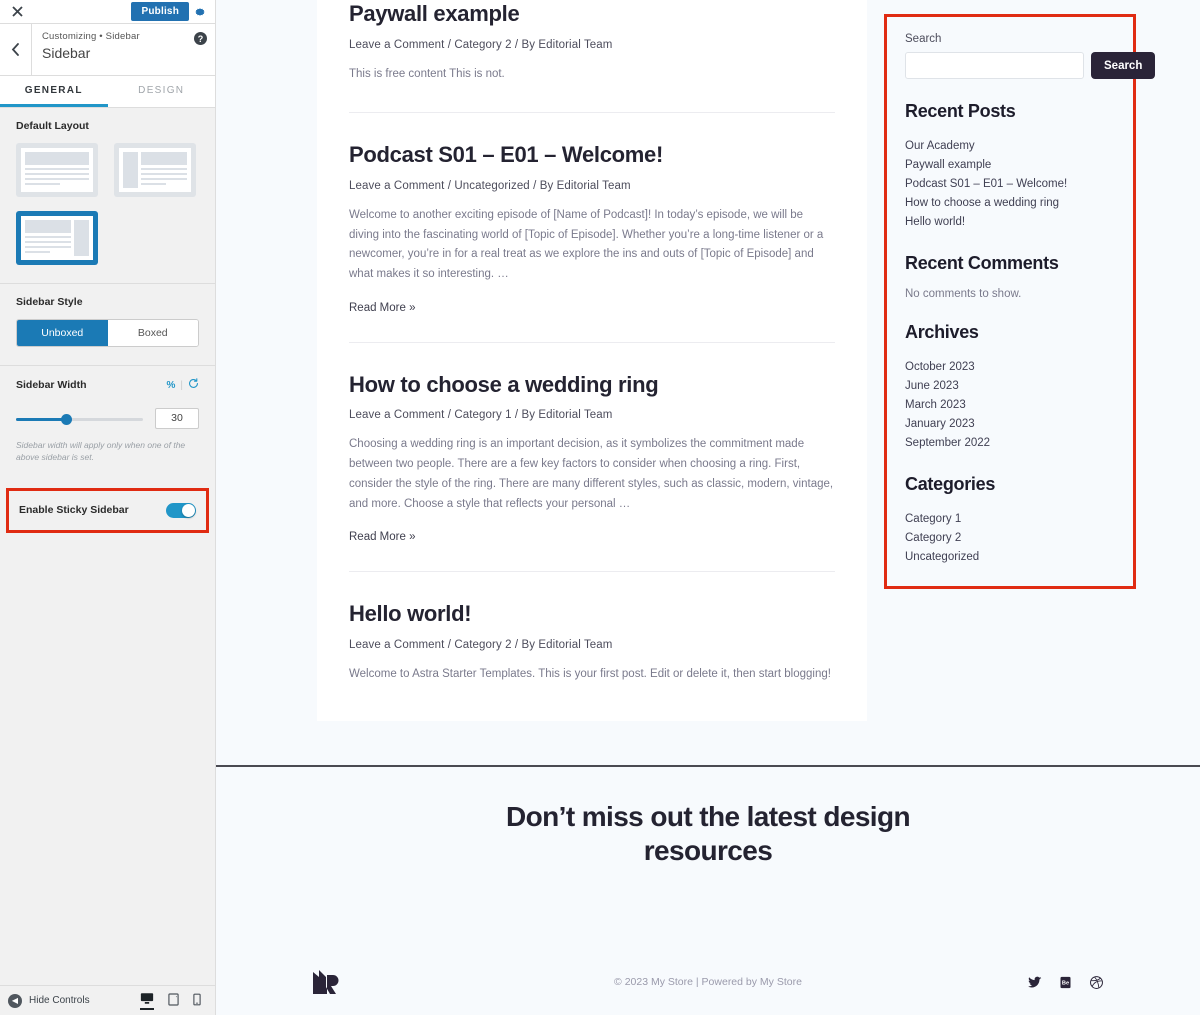  Describe the element at coordinates (177, 418) in the screenshot. I see `sidebar-width-input: 30` at that location.